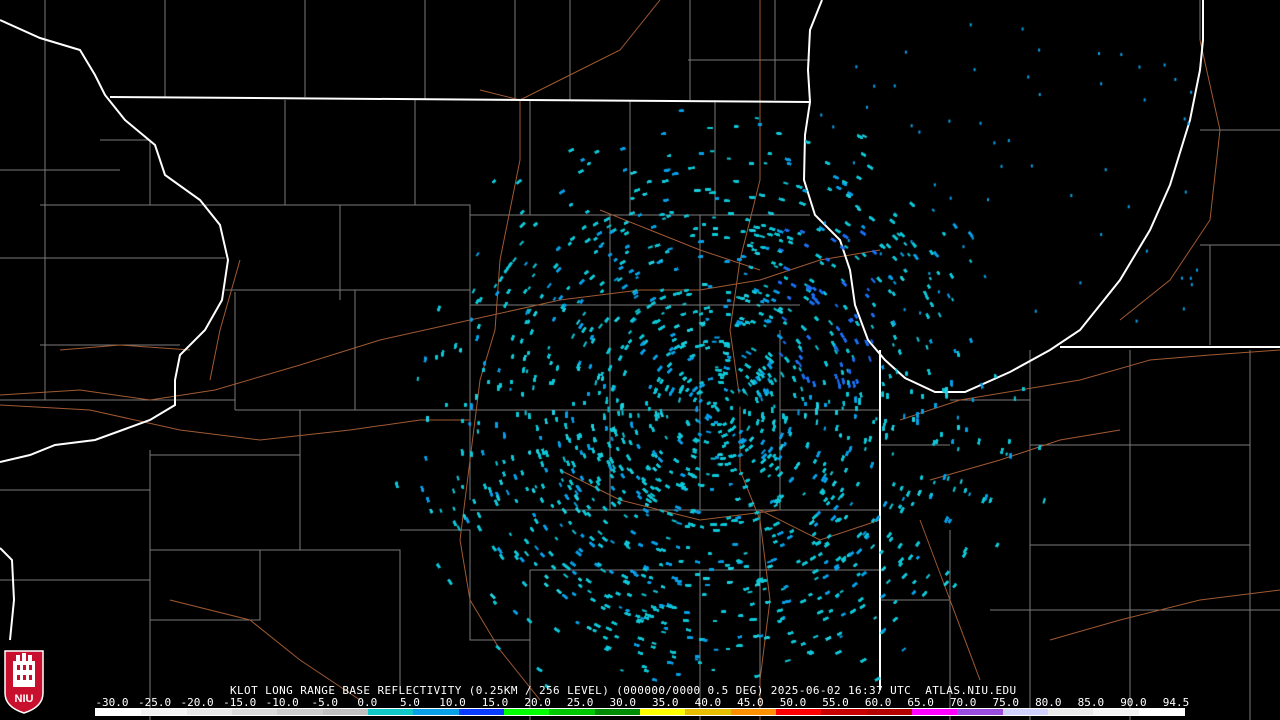 Image resolution: width=1280 pixels, height=720 pixels. Describe the element at coordinates (24, 699) in the screenshot. I see `logo-text: NIU` at that location.